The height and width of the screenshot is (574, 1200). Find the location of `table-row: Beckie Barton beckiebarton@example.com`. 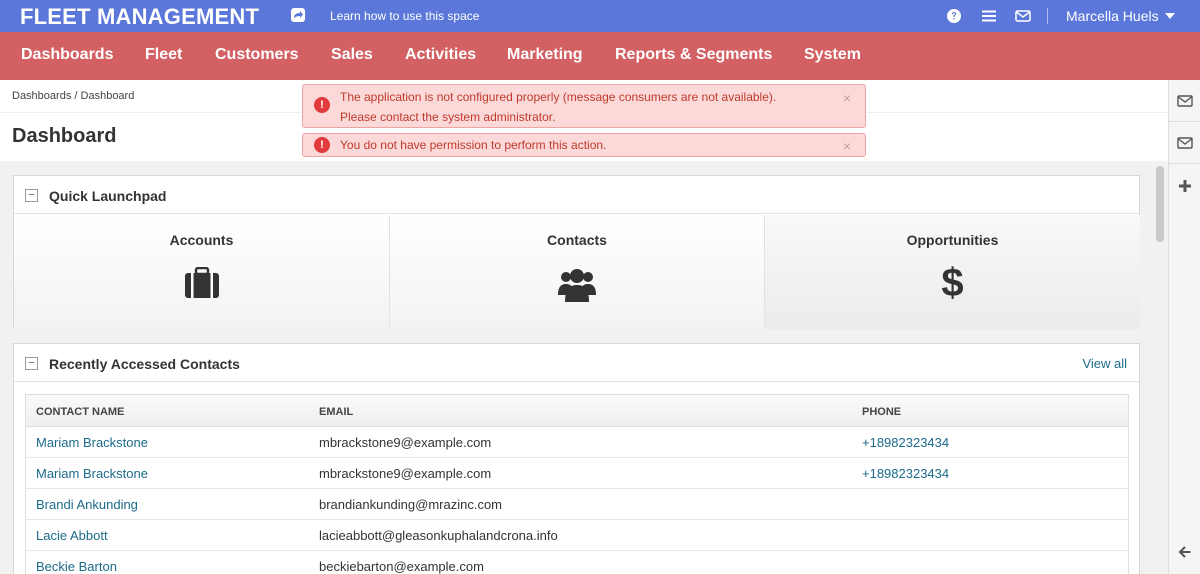

table-row: Beckie Barton beckiebarton@example.com is located at coordinates (577, 562).